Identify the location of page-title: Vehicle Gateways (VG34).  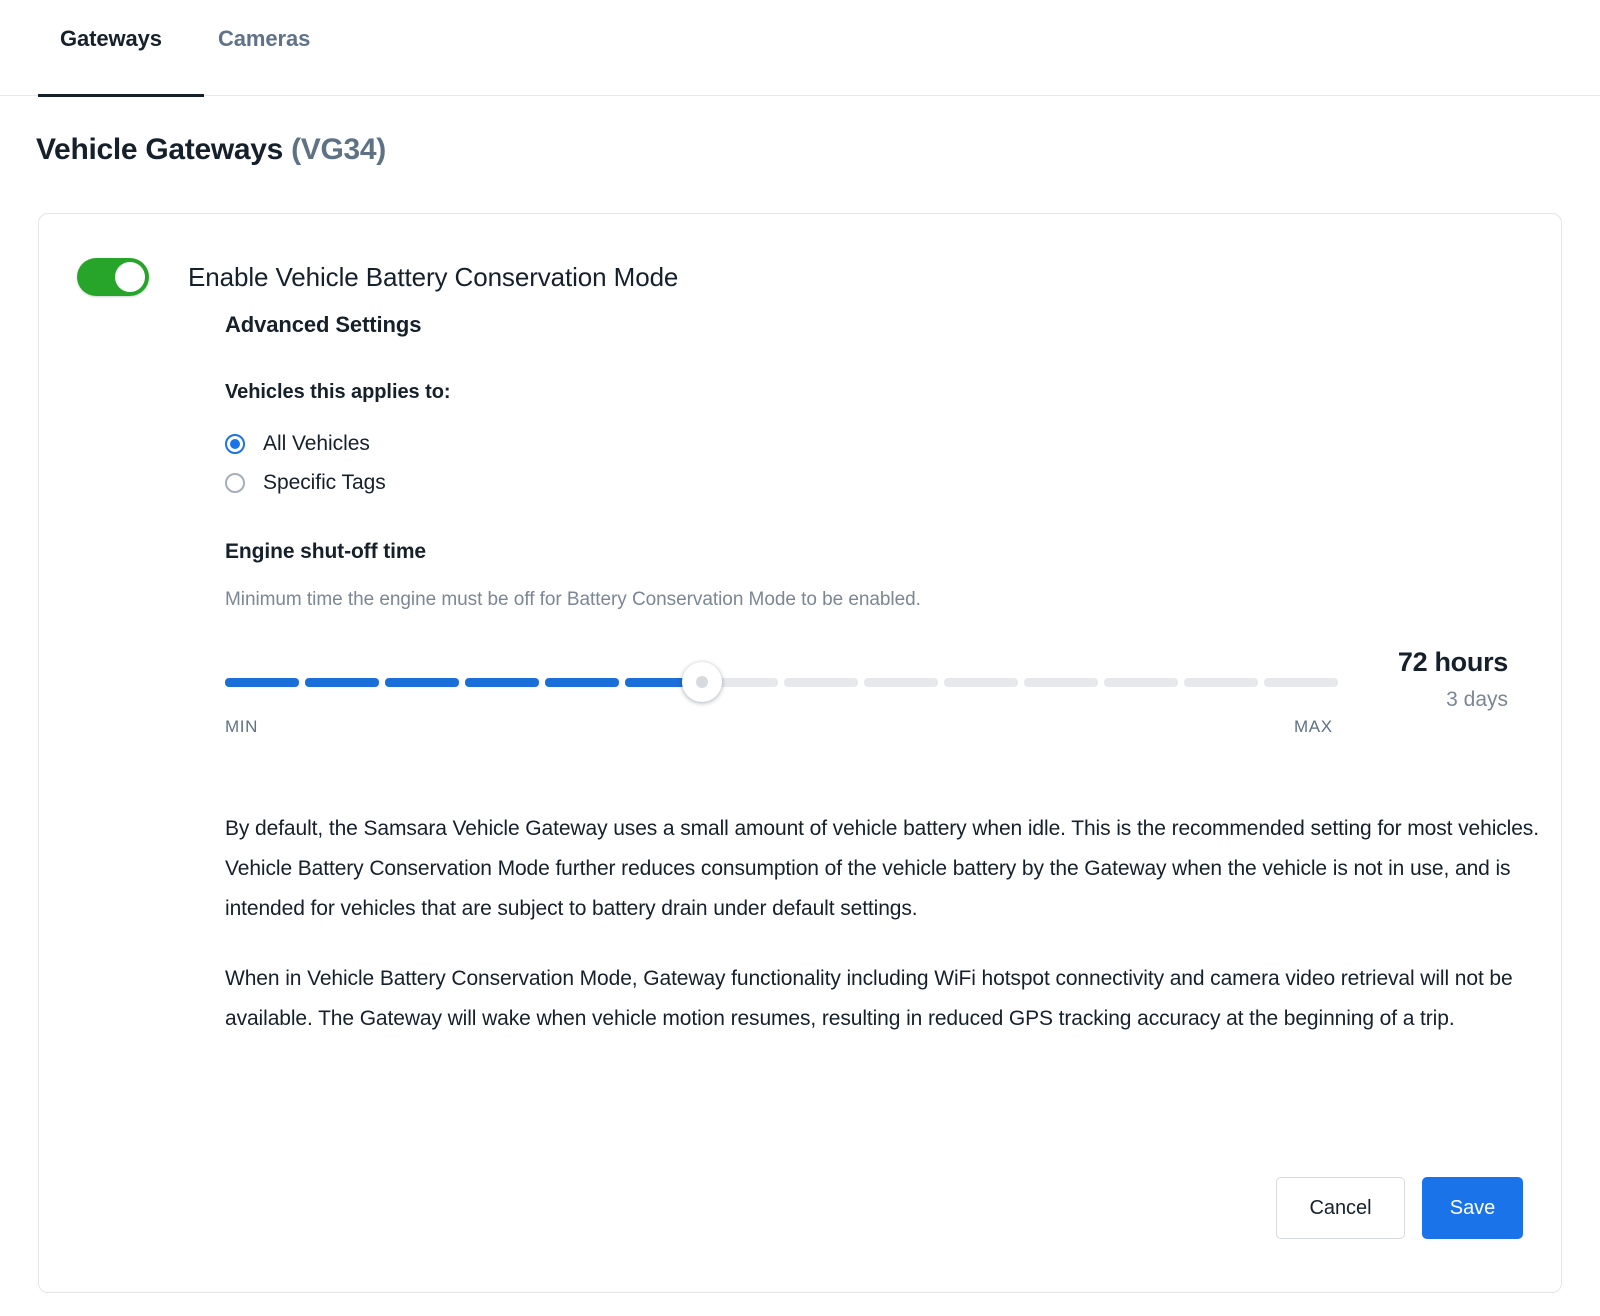
(211, 150).